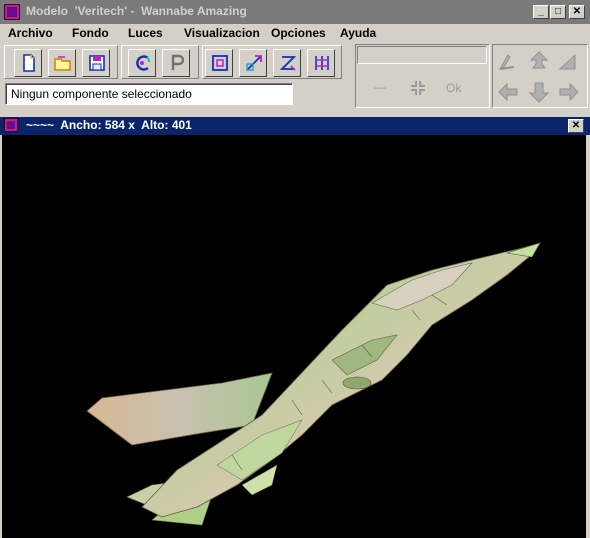 This screenshot has height=538, width=590. Describe the element at coordinates (90, 33) in the screenshot. I see `menu-fondo: Fondo` at that location.